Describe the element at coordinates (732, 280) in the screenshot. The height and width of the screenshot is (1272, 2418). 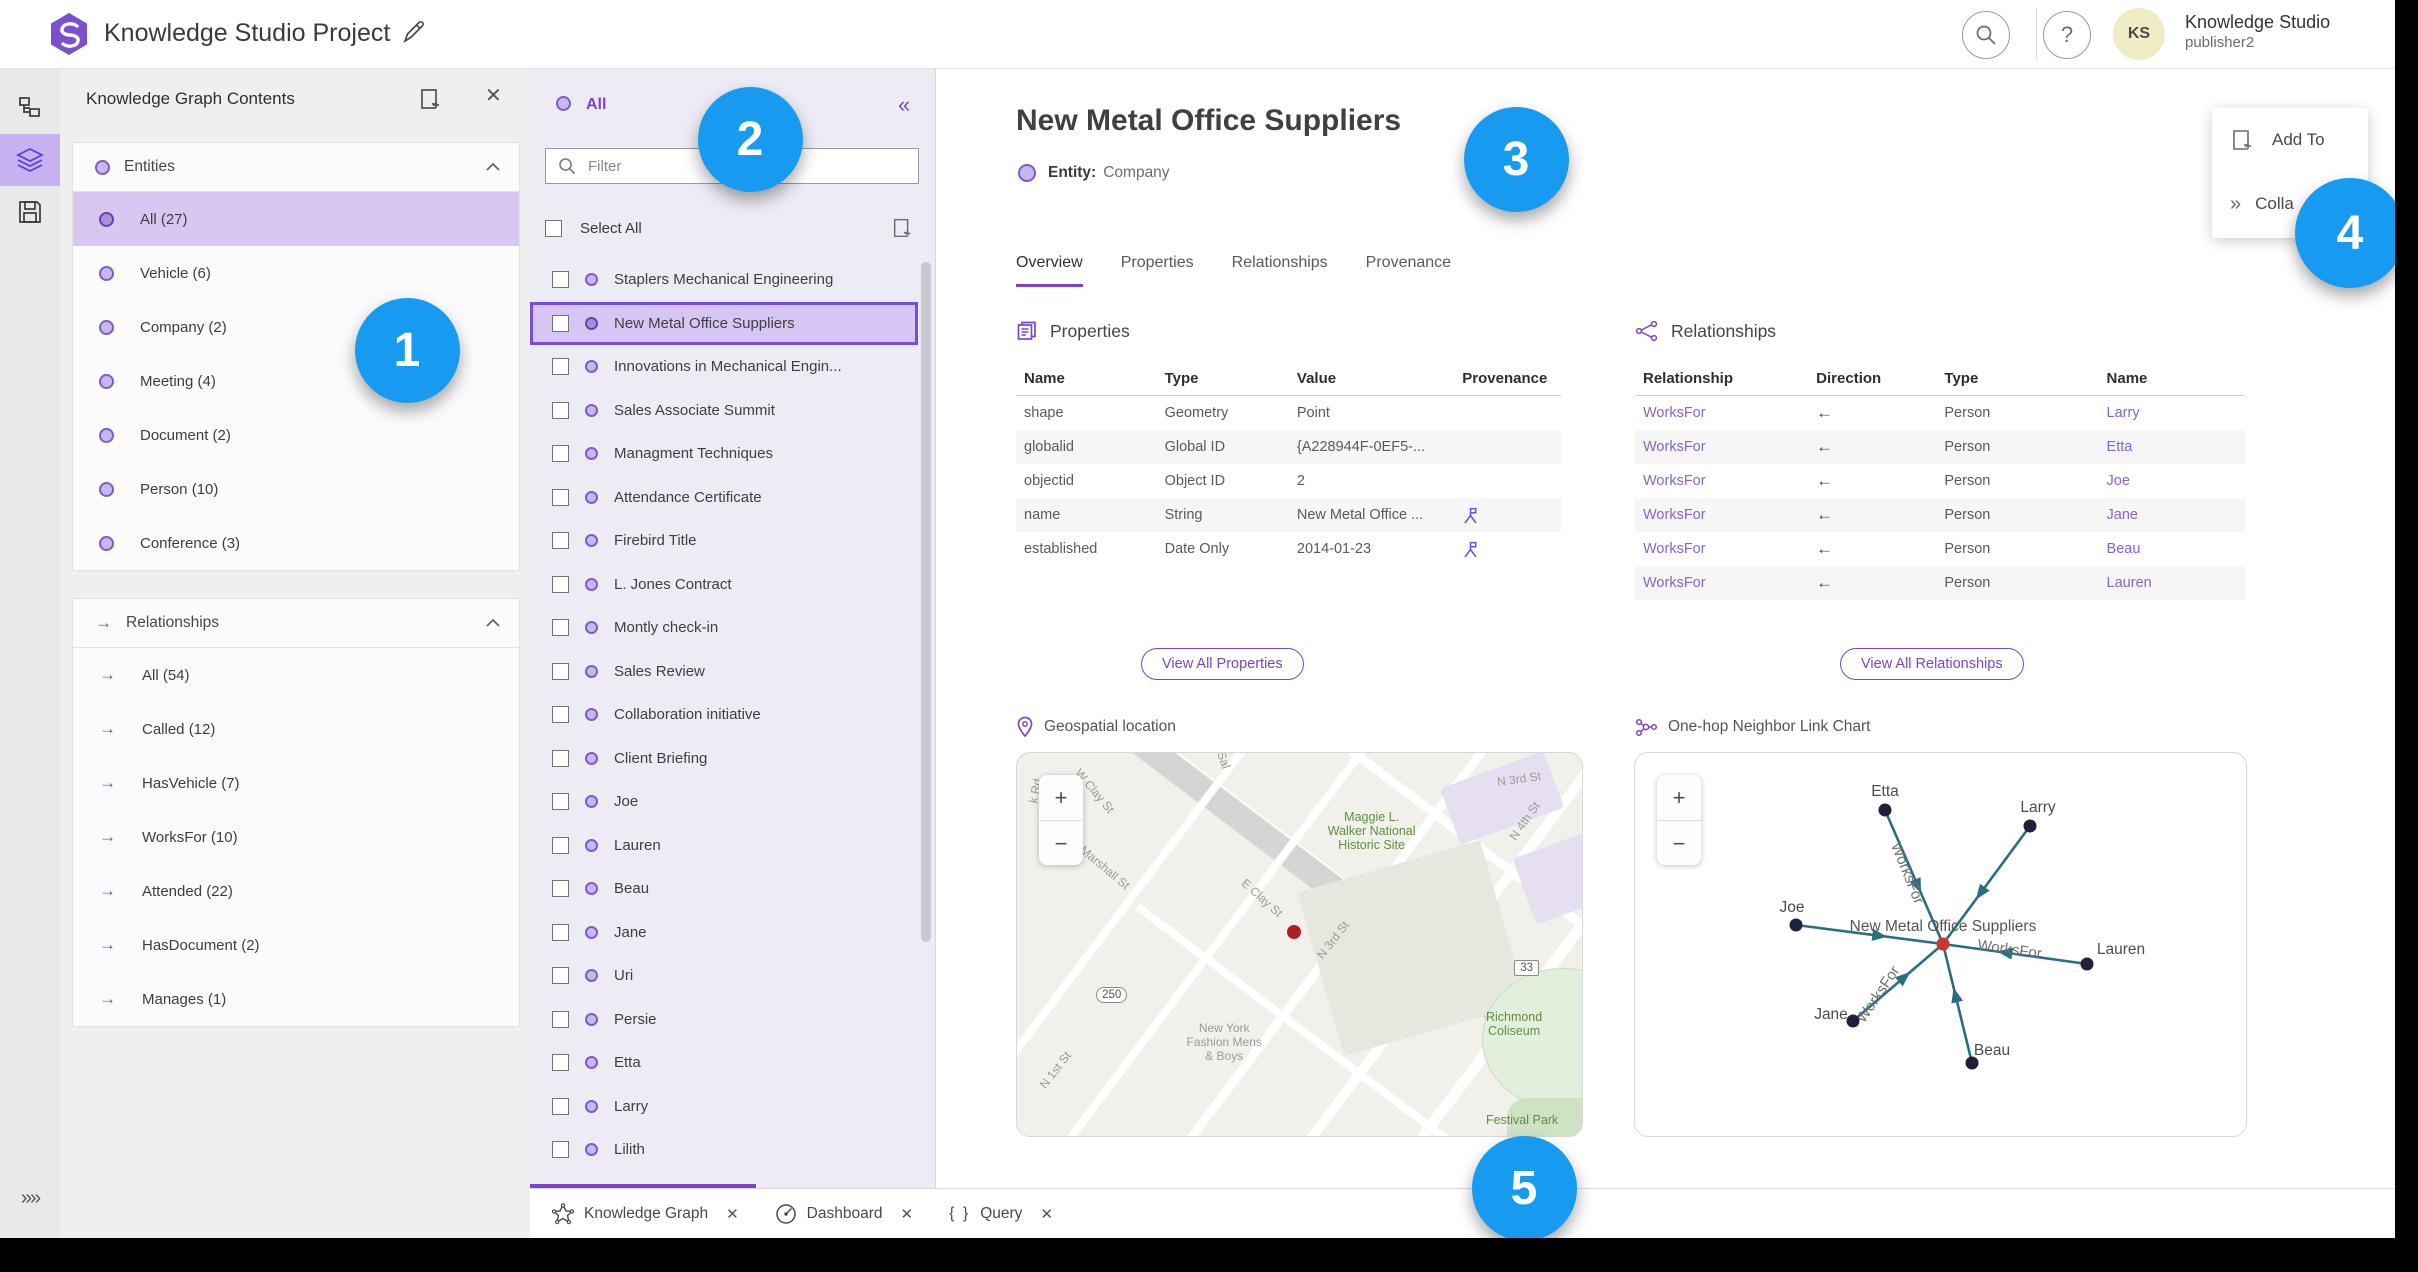
I see `list-item: Staplers Mechanical Engineering` at that location.